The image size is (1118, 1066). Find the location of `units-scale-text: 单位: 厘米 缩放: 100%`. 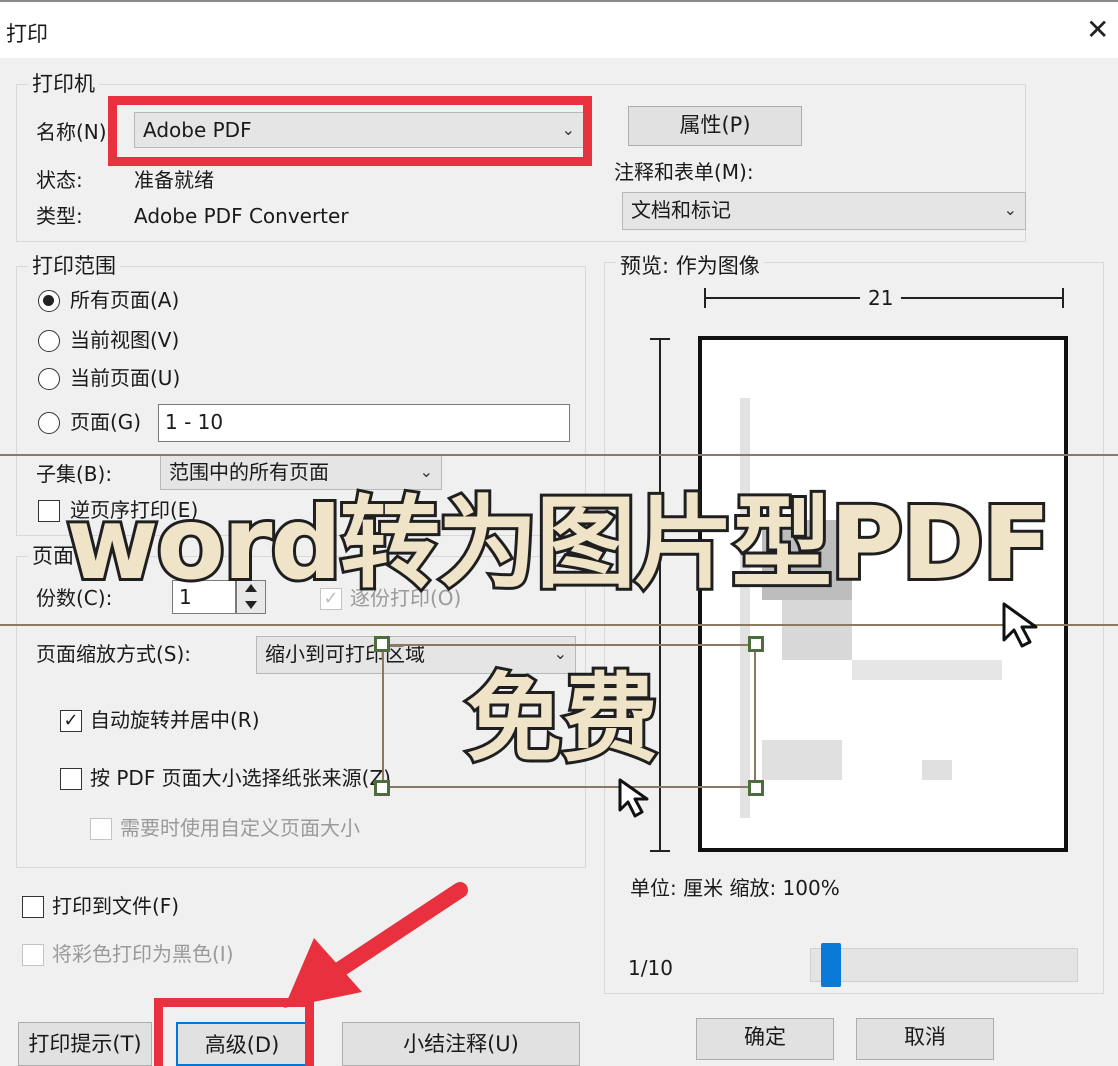

units-scale-text: 单位: 厘米 缩放: 100% is located at coordinates (735, 888).